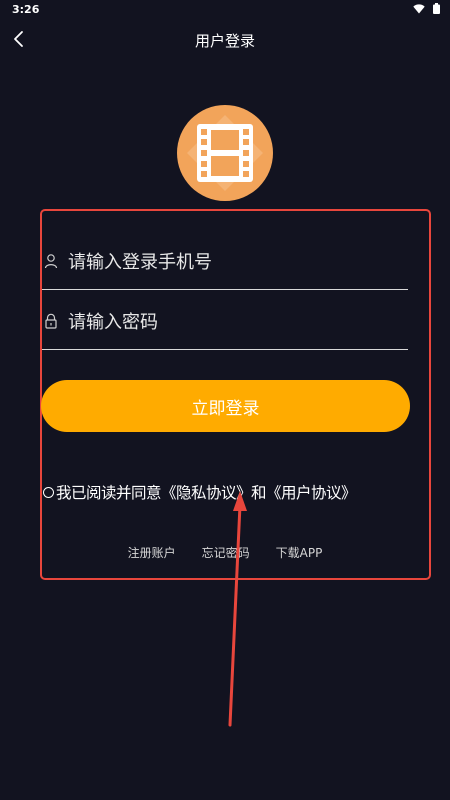 Image resolution: width=450 pixels, height=800 pixels. Describe the element at coordinates (26, 9) in the screenshot. I see `status-time: 3:26` at that location.